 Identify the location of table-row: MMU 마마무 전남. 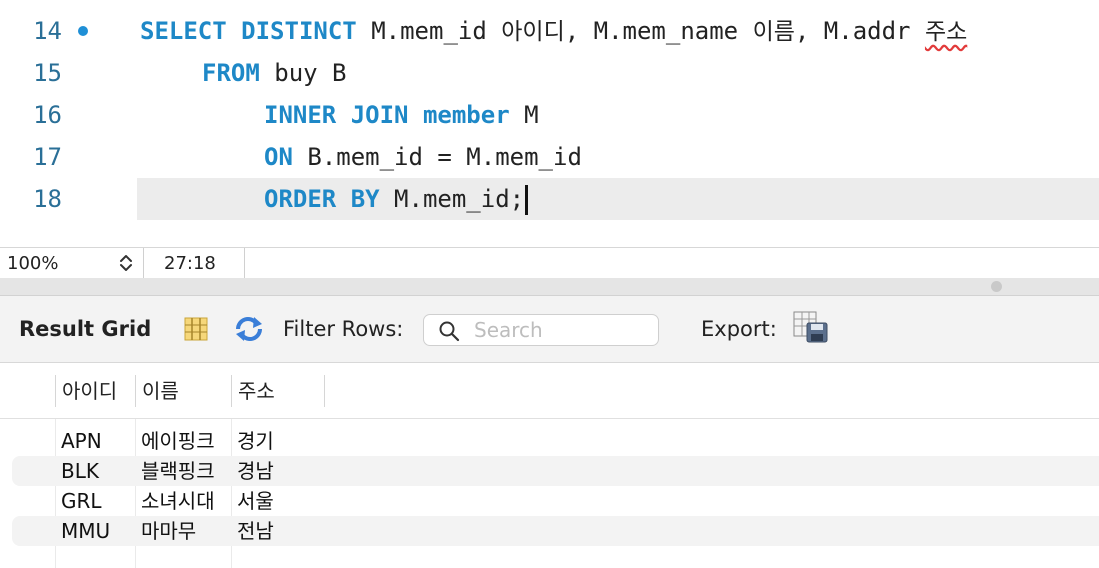
(555, 531).